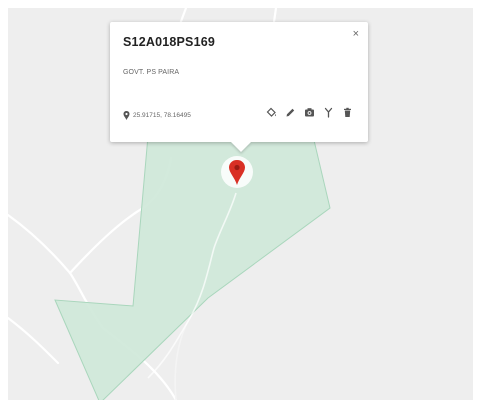 The image size is (477, 405). What do you see at coordinates (169, 42) in the screenshot?
I see `popup-title: S12A018PS169` at bounding box center [169, 42].